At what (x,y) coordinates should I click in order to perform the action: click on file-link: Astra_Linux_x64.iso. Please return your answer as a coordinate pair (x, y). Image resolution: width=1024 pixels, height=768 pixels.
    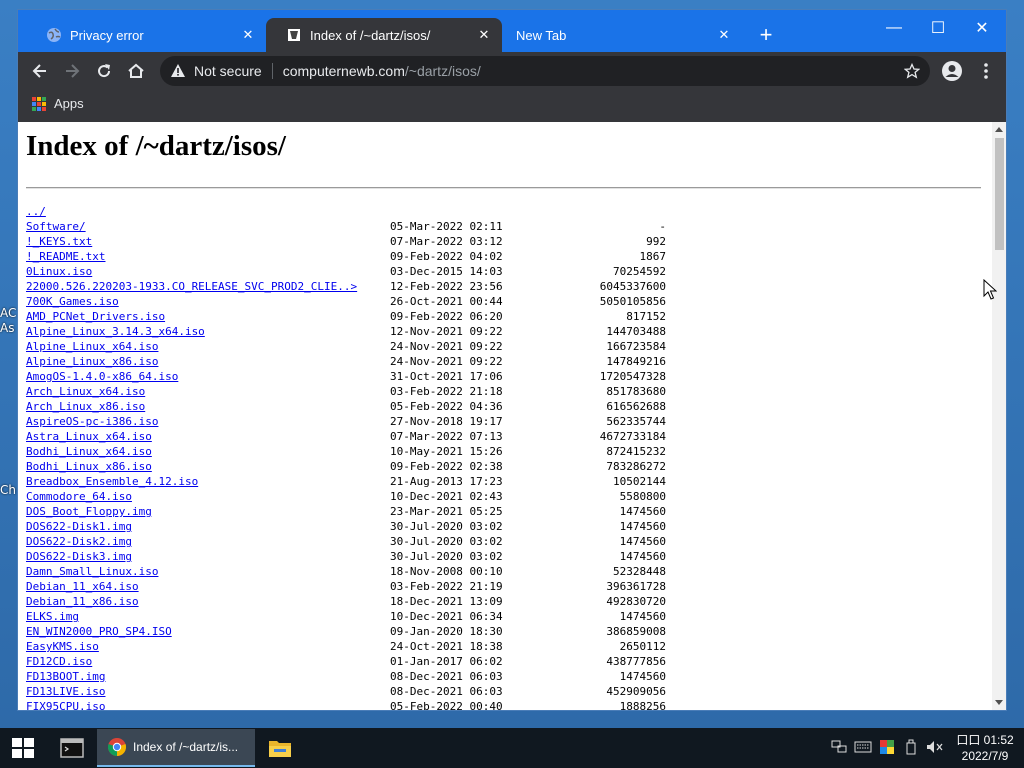
    Looking at the image, I should click on (89, 436).